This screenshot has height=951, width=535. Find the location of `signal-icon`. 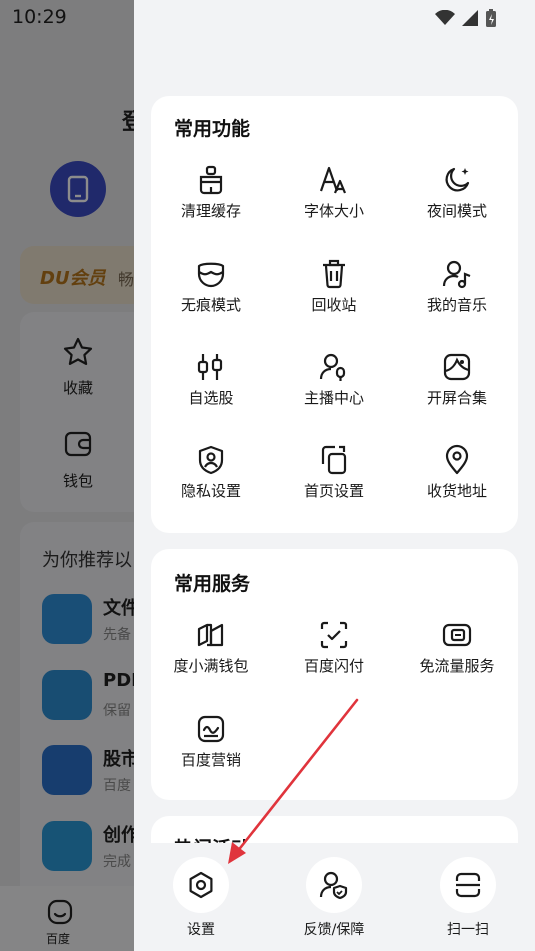

signal-icon is located at coordinates (470, 18).